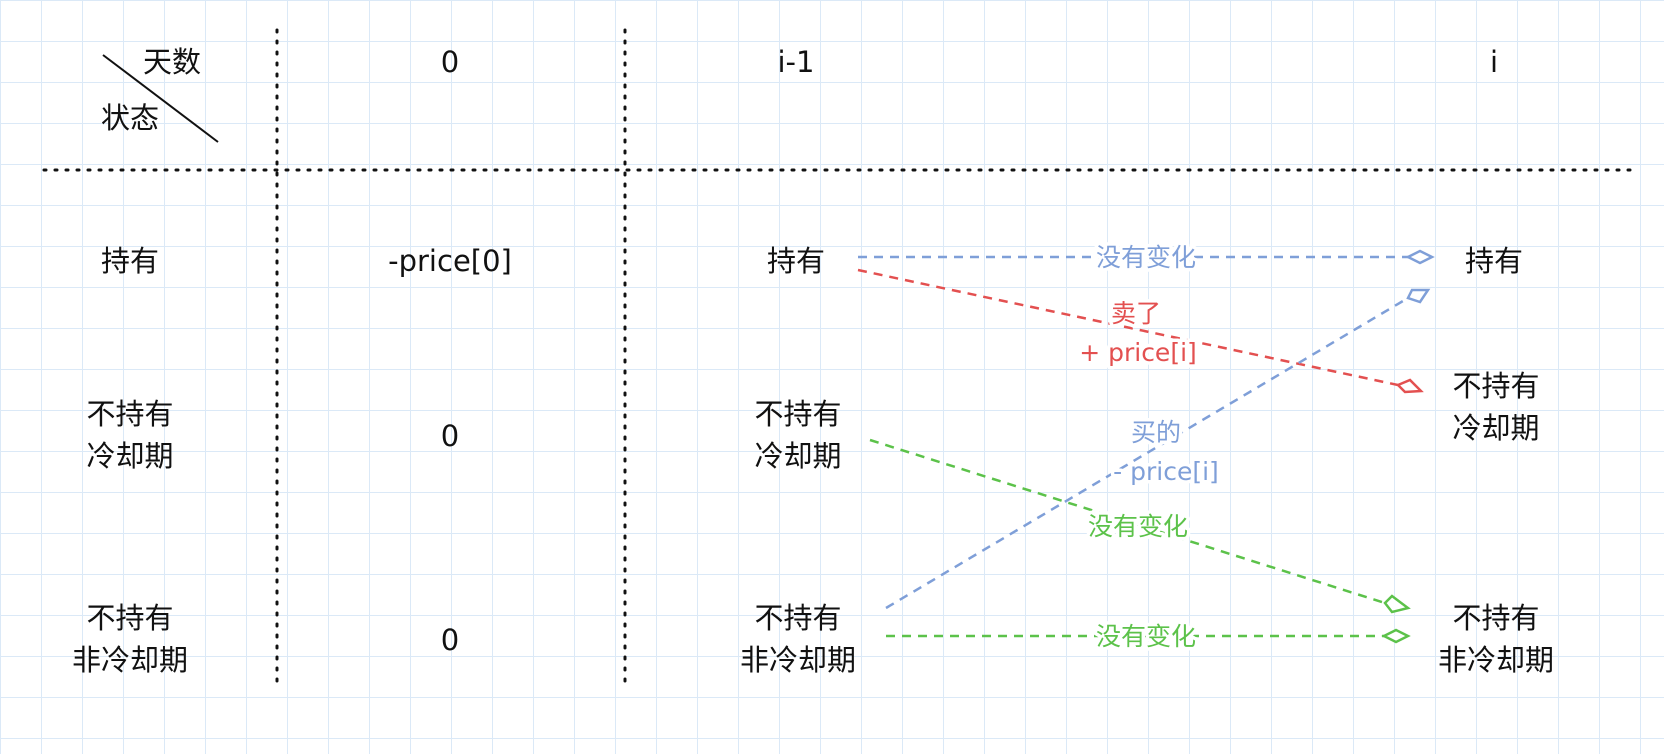 The image size is (1664, 754). I want to click on cur-cooldown-state-line1: 不持有, so click(1495, 386).